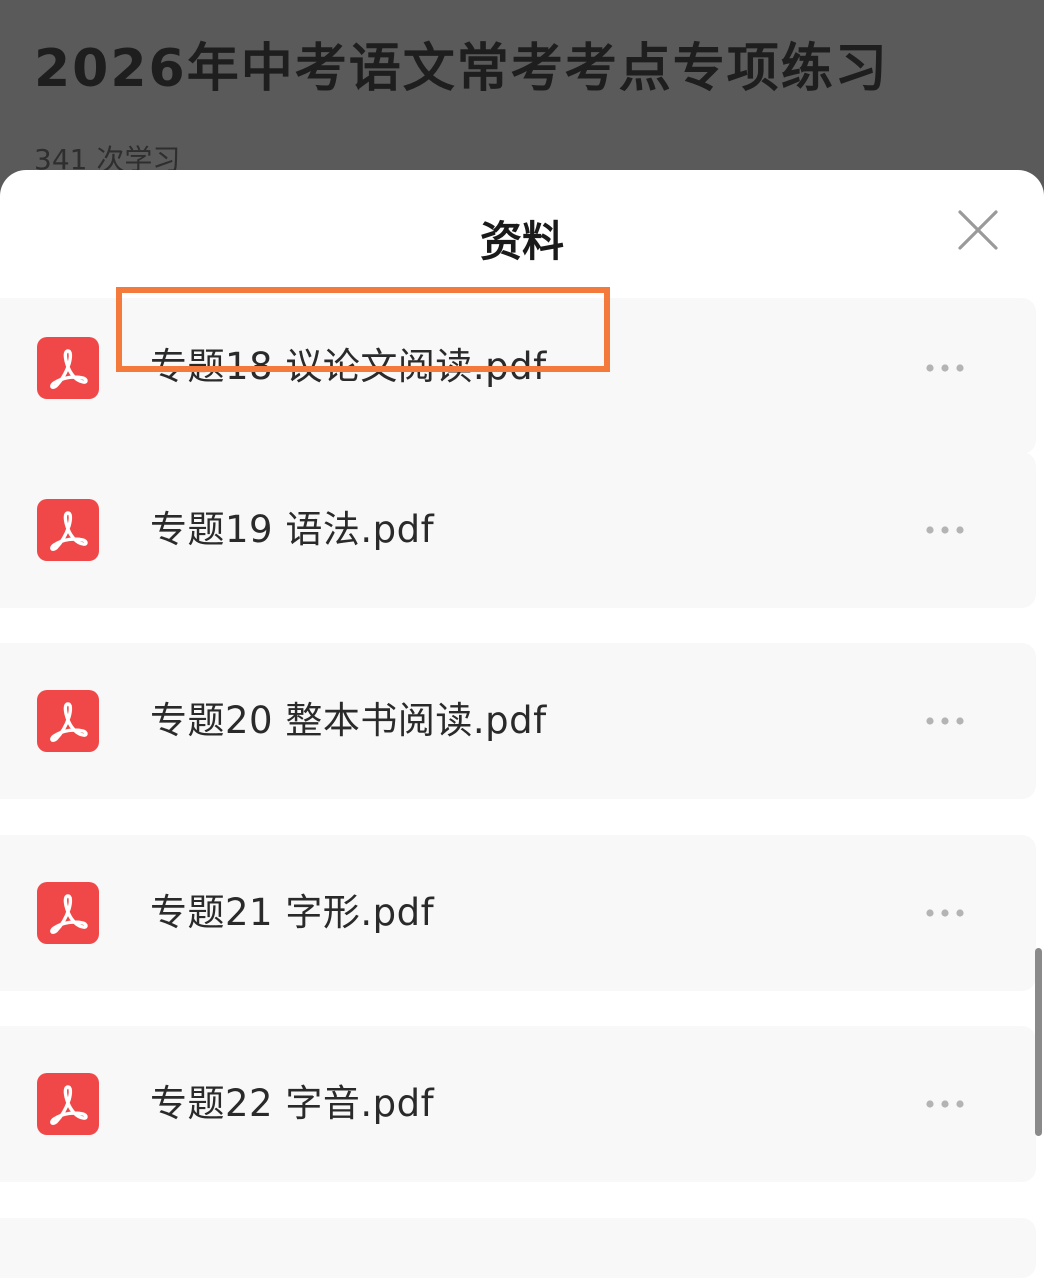  I want to click on file-name: 专题20 整本书阅读.pdf, so click(348, 720).